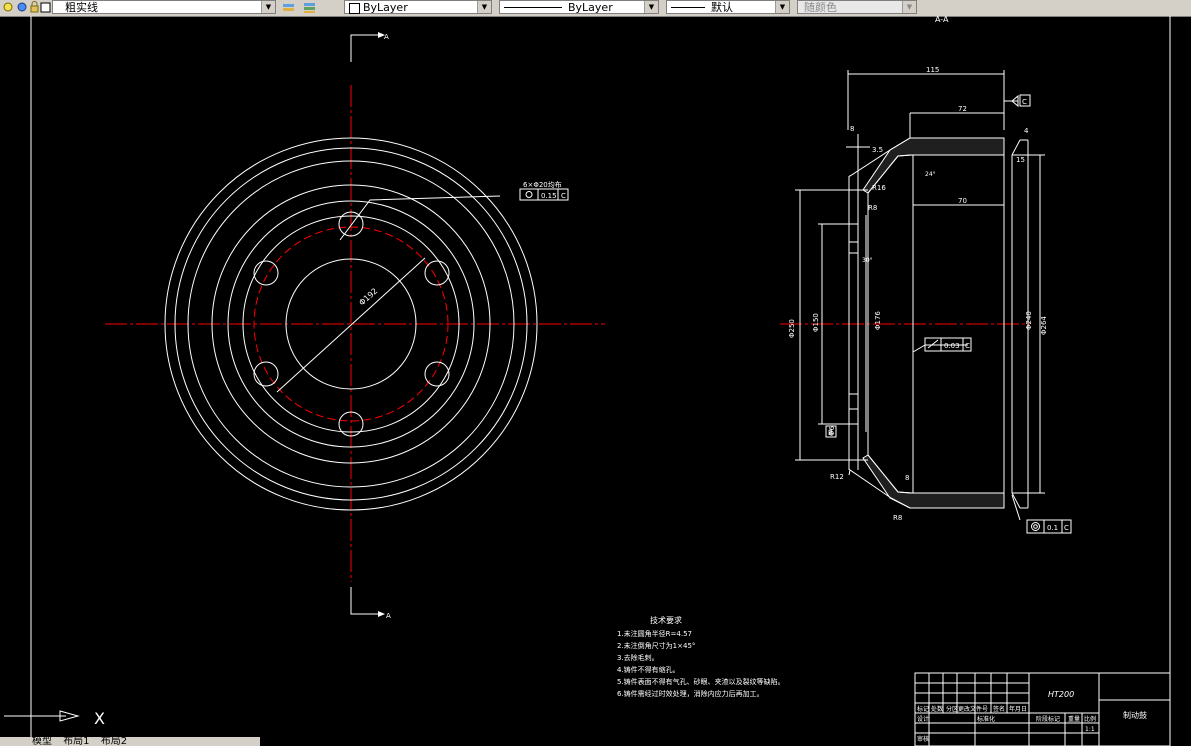  What do you see at coordinates (999, 709) in the screenshot?
I see `tb-label: 签名` at bounding box center [999, 709].